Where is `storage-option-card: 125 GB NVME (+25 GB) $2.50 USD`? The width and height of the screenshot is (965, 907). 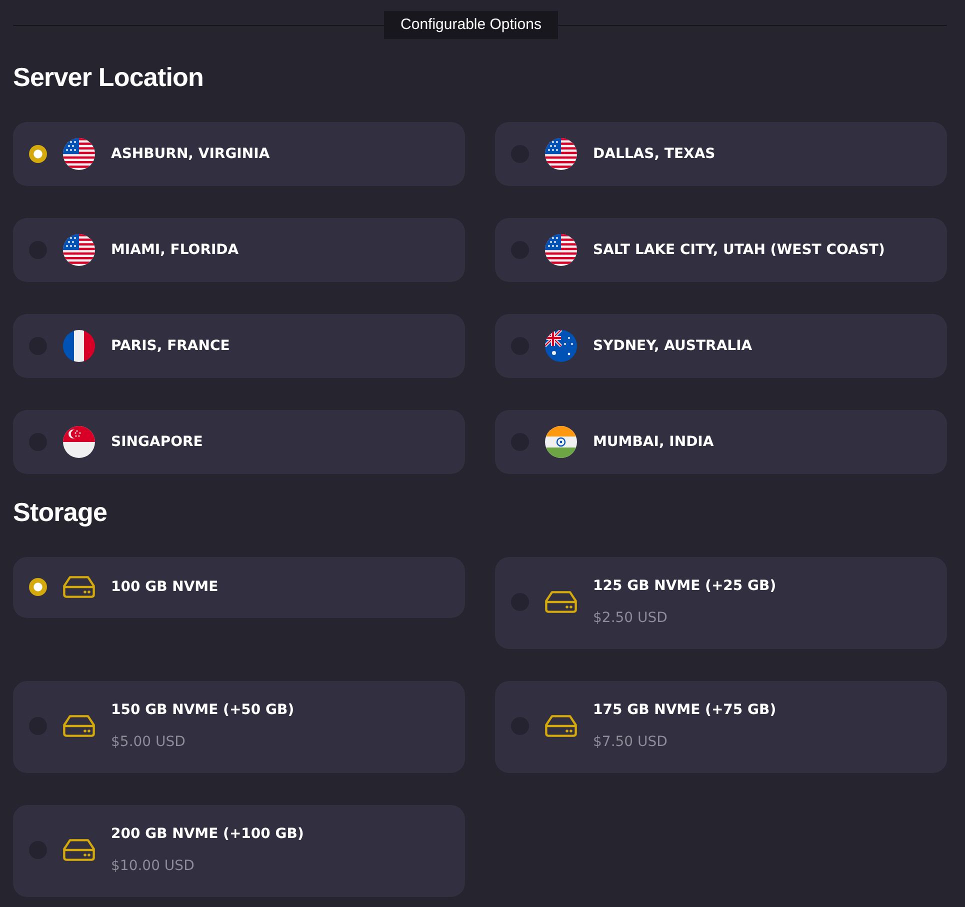 storage-option-card: 125 GB NVME (+25 GB) $2.50 USD is located at coordinates (721, 603).